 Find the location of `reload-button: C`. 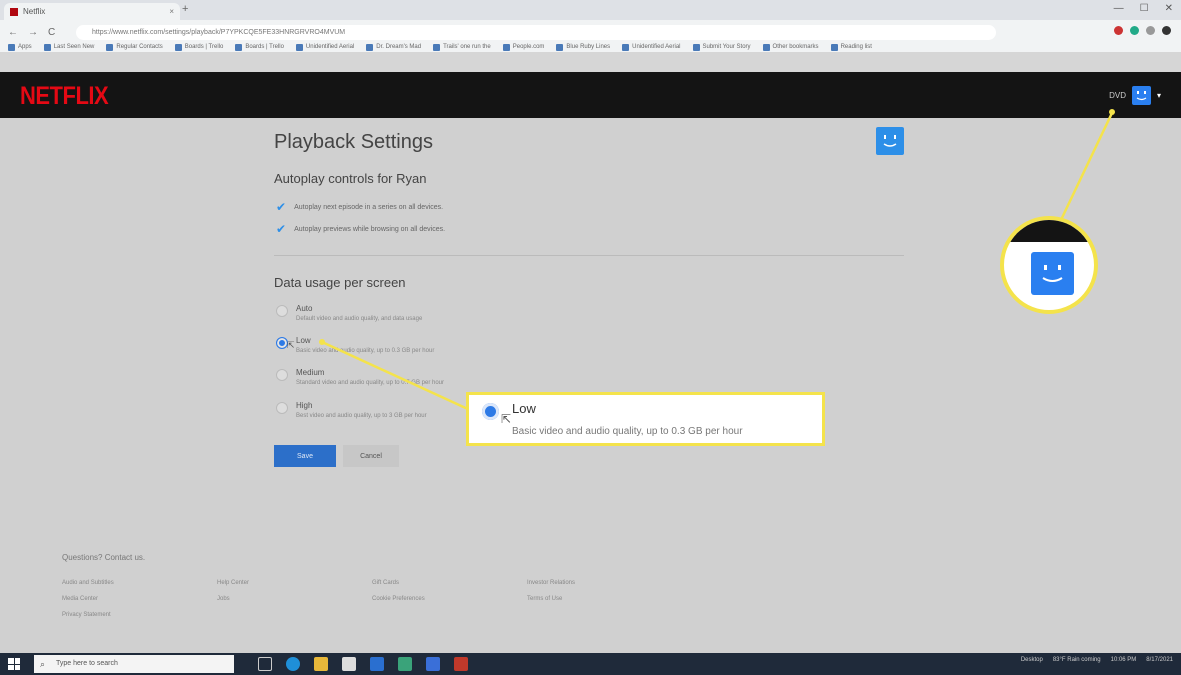

reload-button: C is located at coordinates (51, 32).